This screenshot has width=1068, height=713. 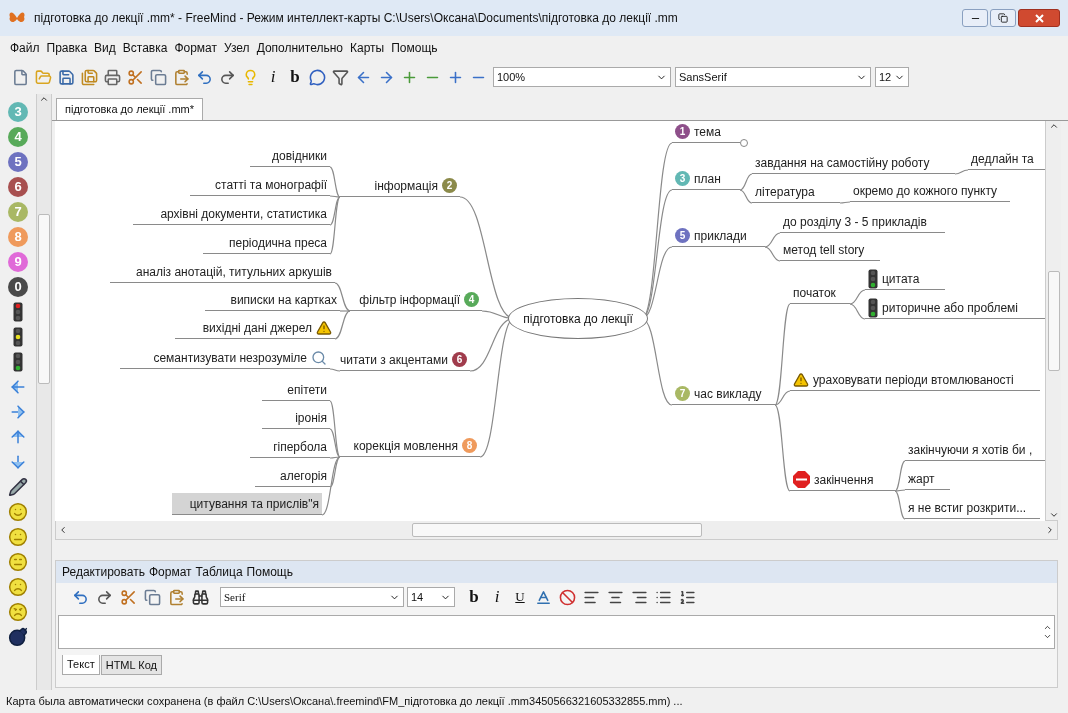 I want to click on scroll-right-icon, so click(x=1050, y=530).